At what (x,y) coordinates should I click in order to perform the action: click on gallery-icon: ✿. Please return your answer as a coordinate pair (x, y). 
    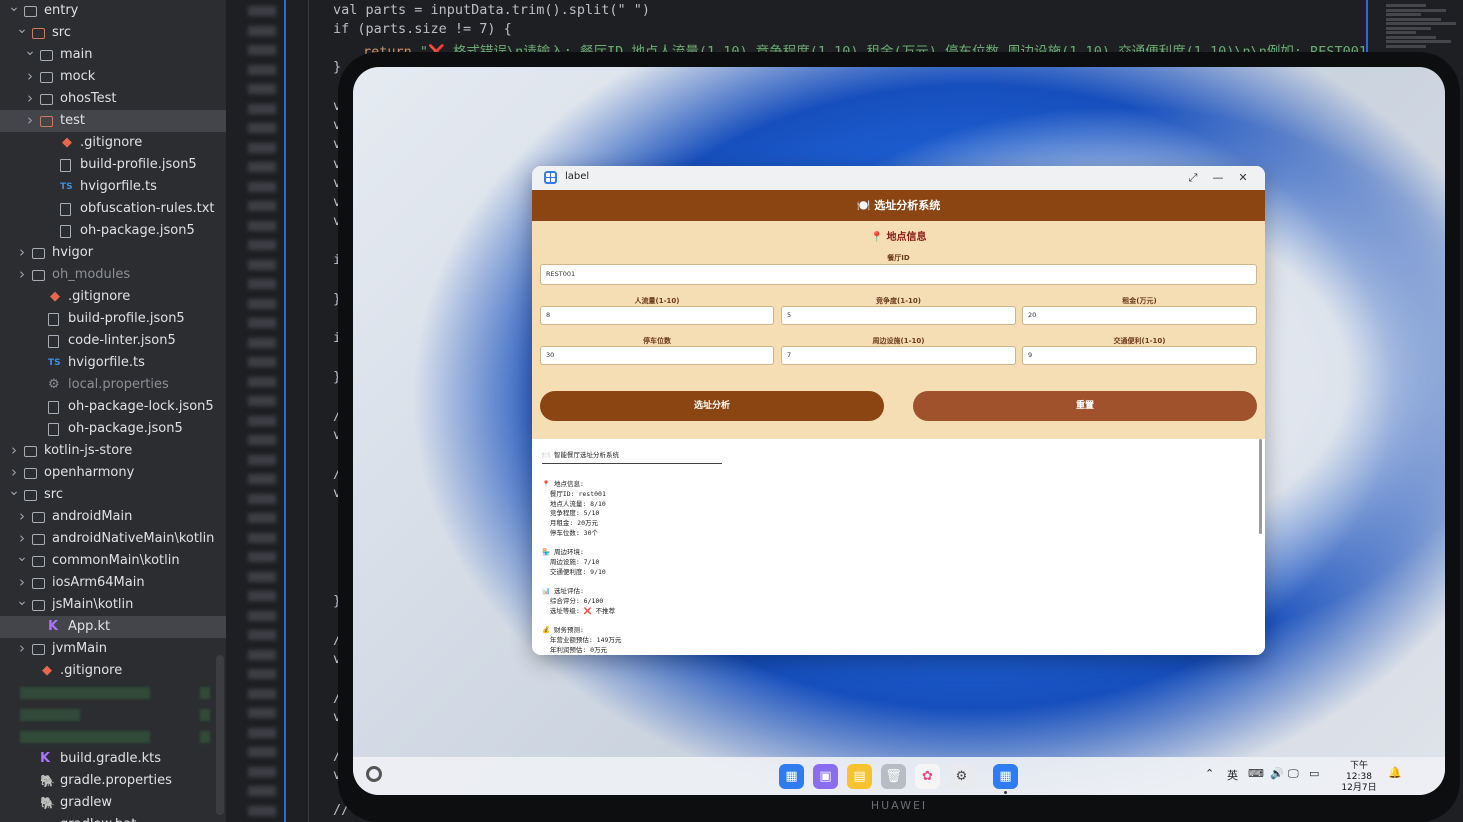
    Looking at the image, I should click on (927, 776).